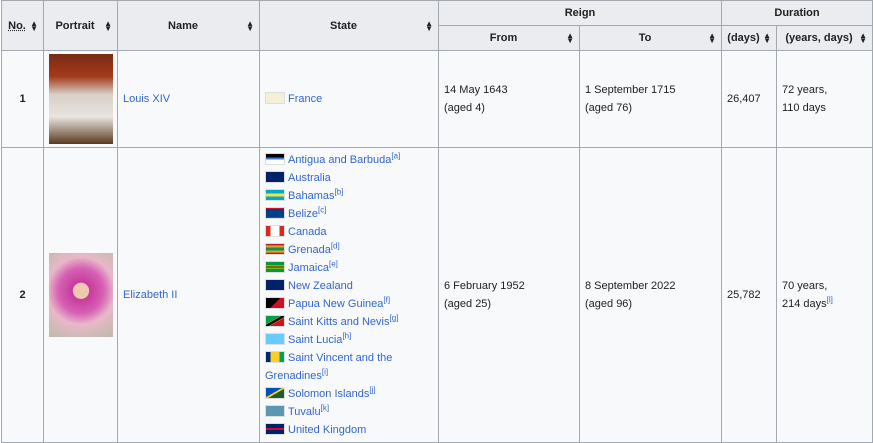 This screenshot has width=873, height=443. I want to click on row-number: 2, so click(22, 295).